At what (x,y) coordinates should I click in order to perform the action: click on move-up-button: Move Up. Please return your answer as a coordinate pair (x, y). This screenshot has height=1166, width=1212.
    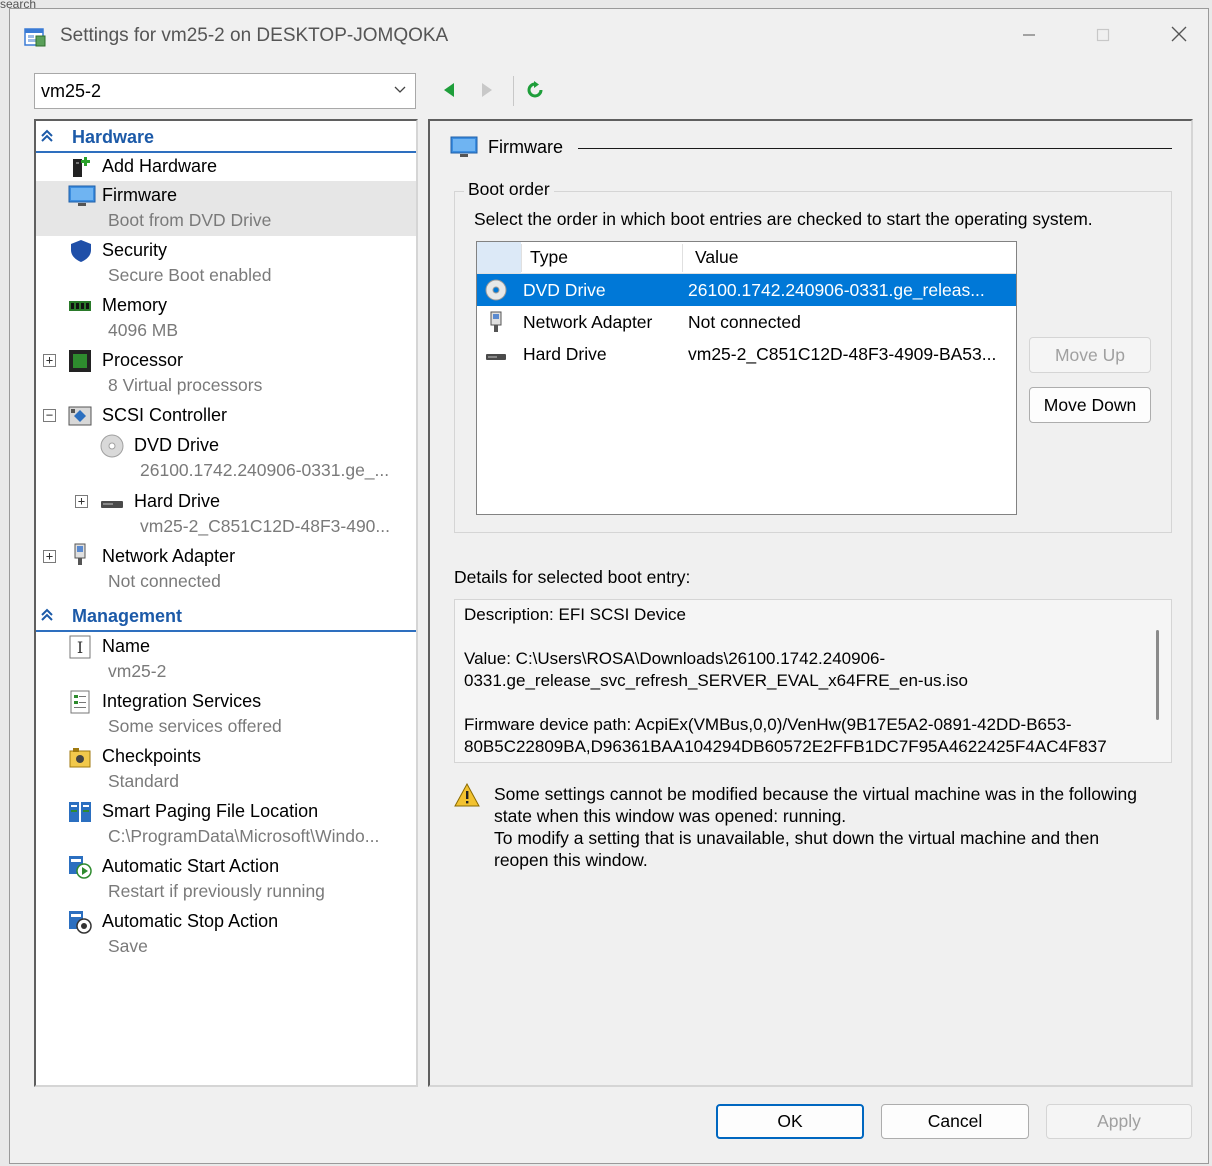
    Looking at the image, I should click on (1090, 355).